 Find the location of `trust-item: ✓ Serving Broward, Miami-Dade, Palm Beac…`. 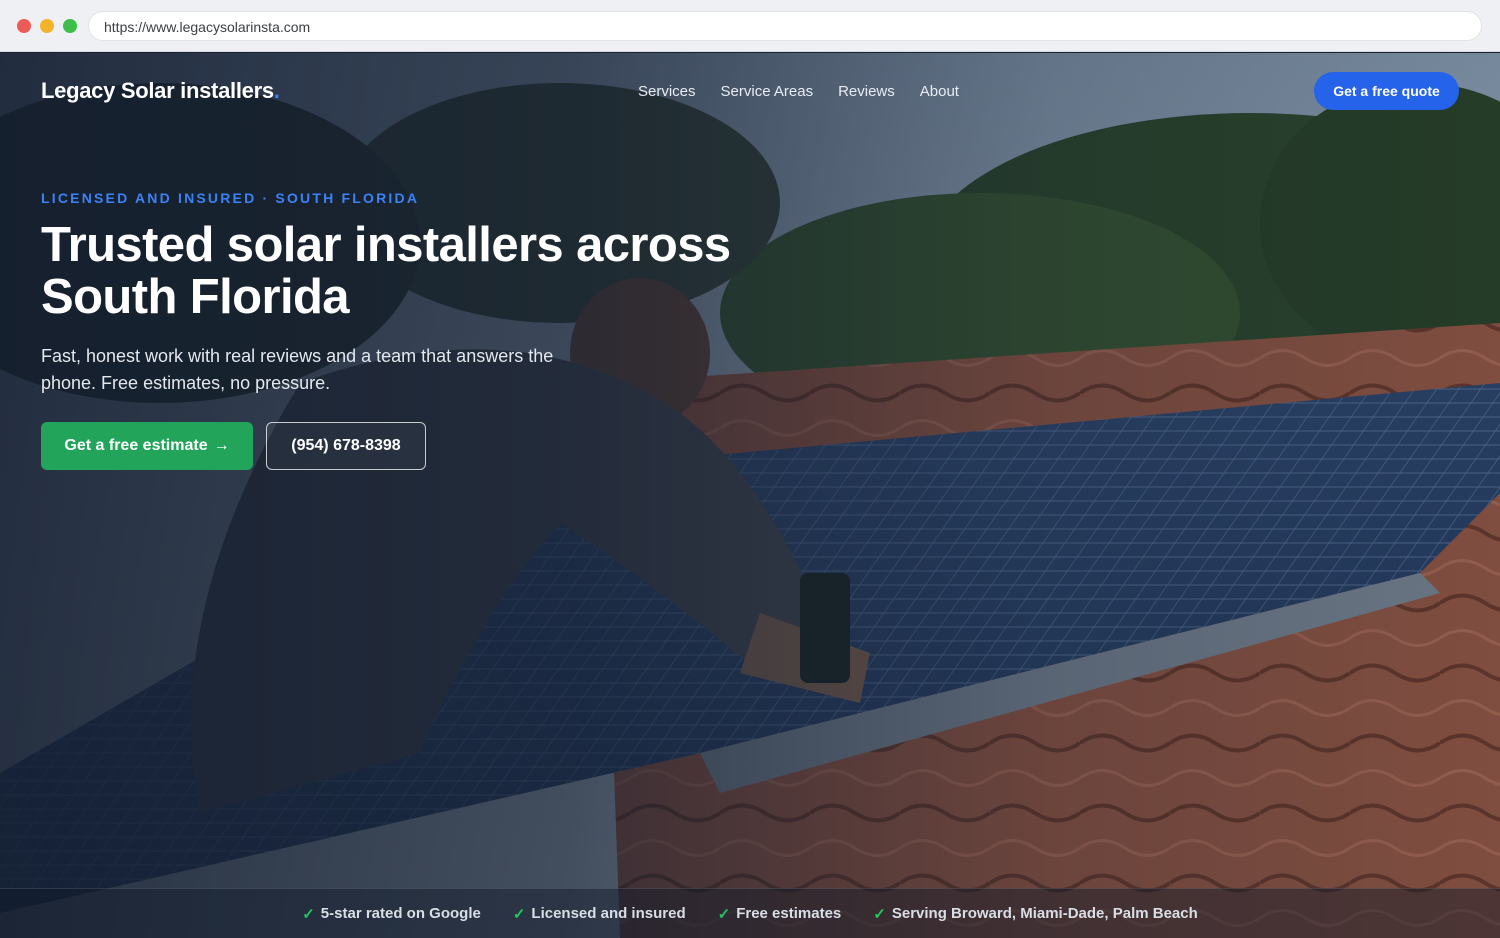

trust-item: ✓ Serving Broward, Miami-Dade, Palm Beac… is located at coordinates (1035, 914).